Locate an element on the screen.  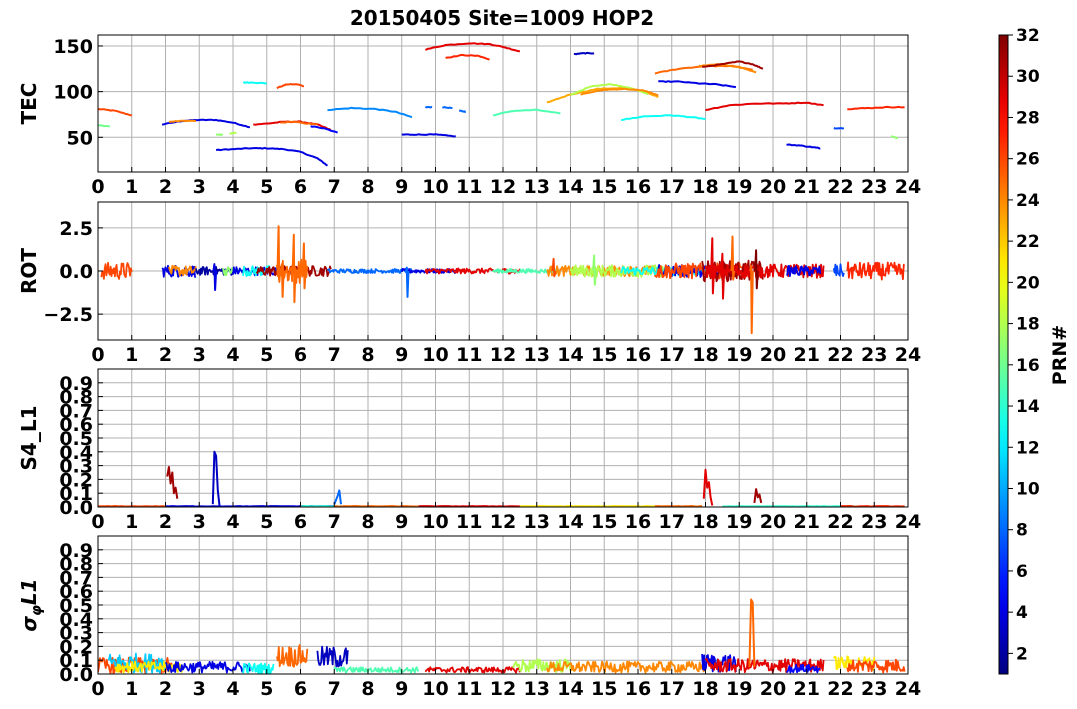
tec-series-prn16 is located at coordinates (104, 126).